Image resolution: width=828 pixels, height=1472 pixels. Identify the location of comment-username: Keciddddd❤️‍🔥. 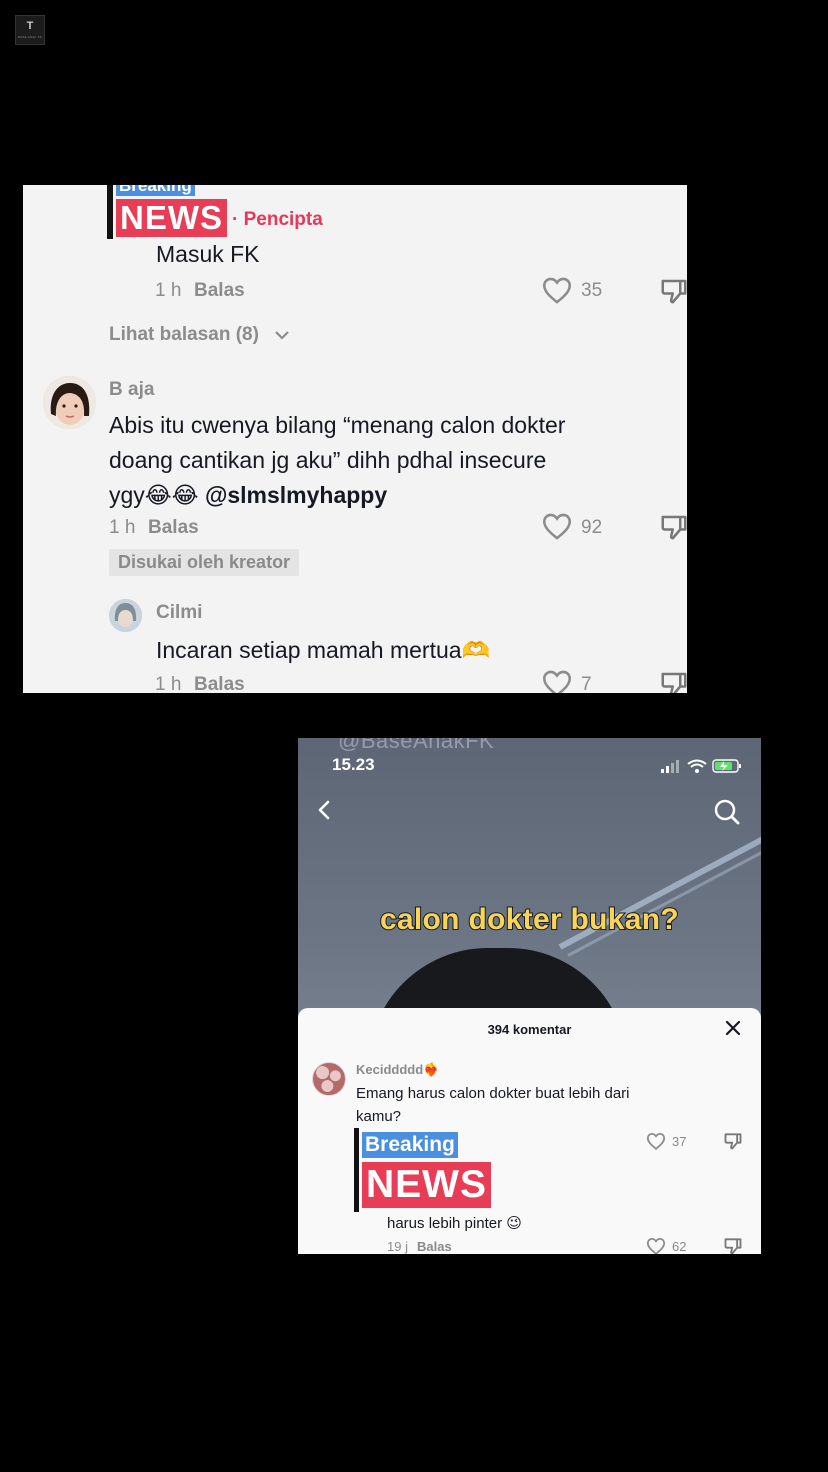
(397, 1070).